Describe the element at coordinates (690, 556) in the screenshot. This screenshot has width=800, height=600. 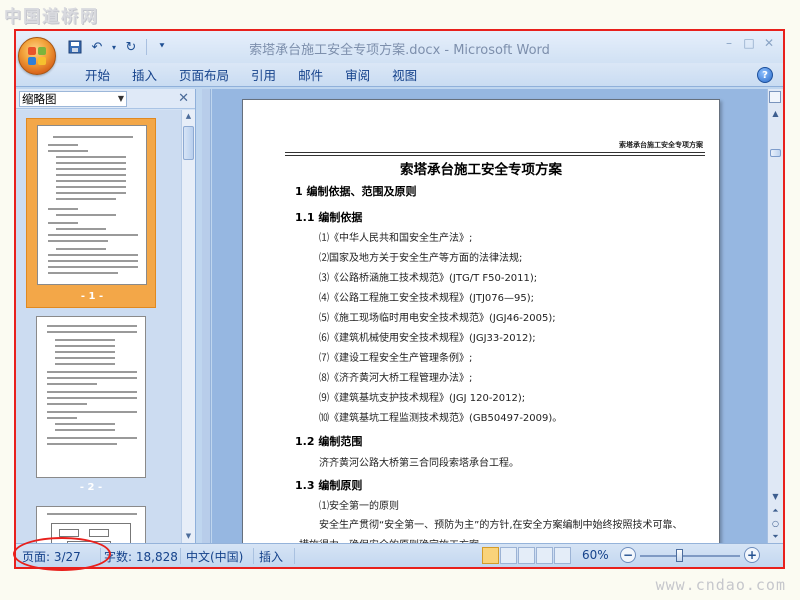
I see `zoom-slider` at that location.